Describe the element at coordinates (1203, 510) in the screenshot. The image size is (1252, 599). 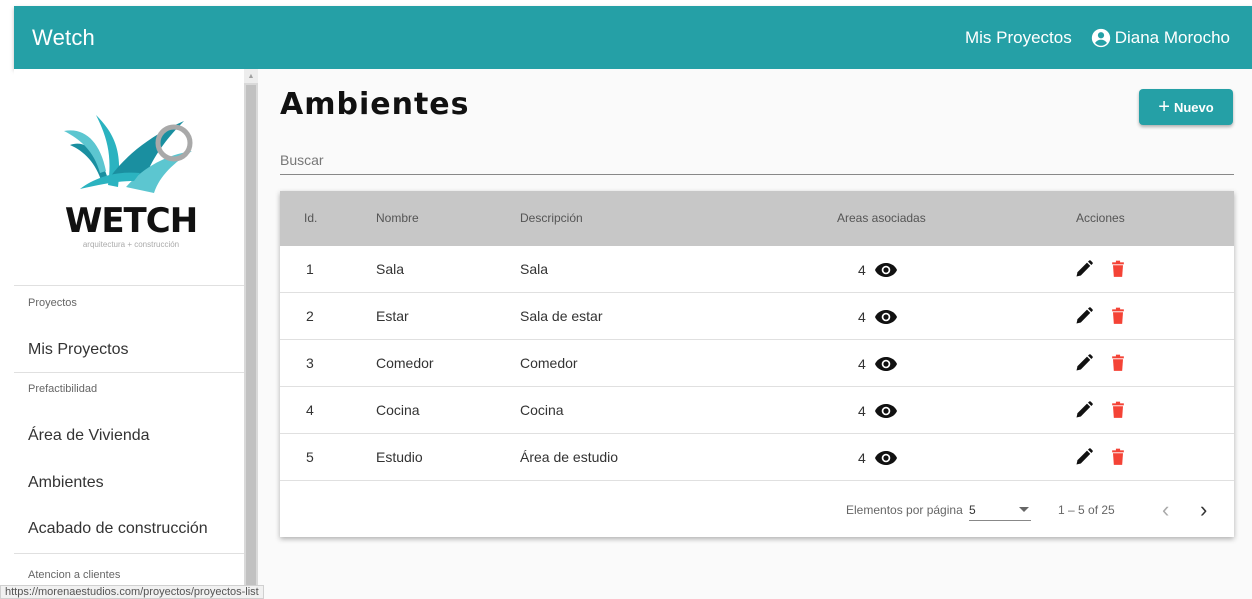
I see `next-page-icon: ›` at that location.